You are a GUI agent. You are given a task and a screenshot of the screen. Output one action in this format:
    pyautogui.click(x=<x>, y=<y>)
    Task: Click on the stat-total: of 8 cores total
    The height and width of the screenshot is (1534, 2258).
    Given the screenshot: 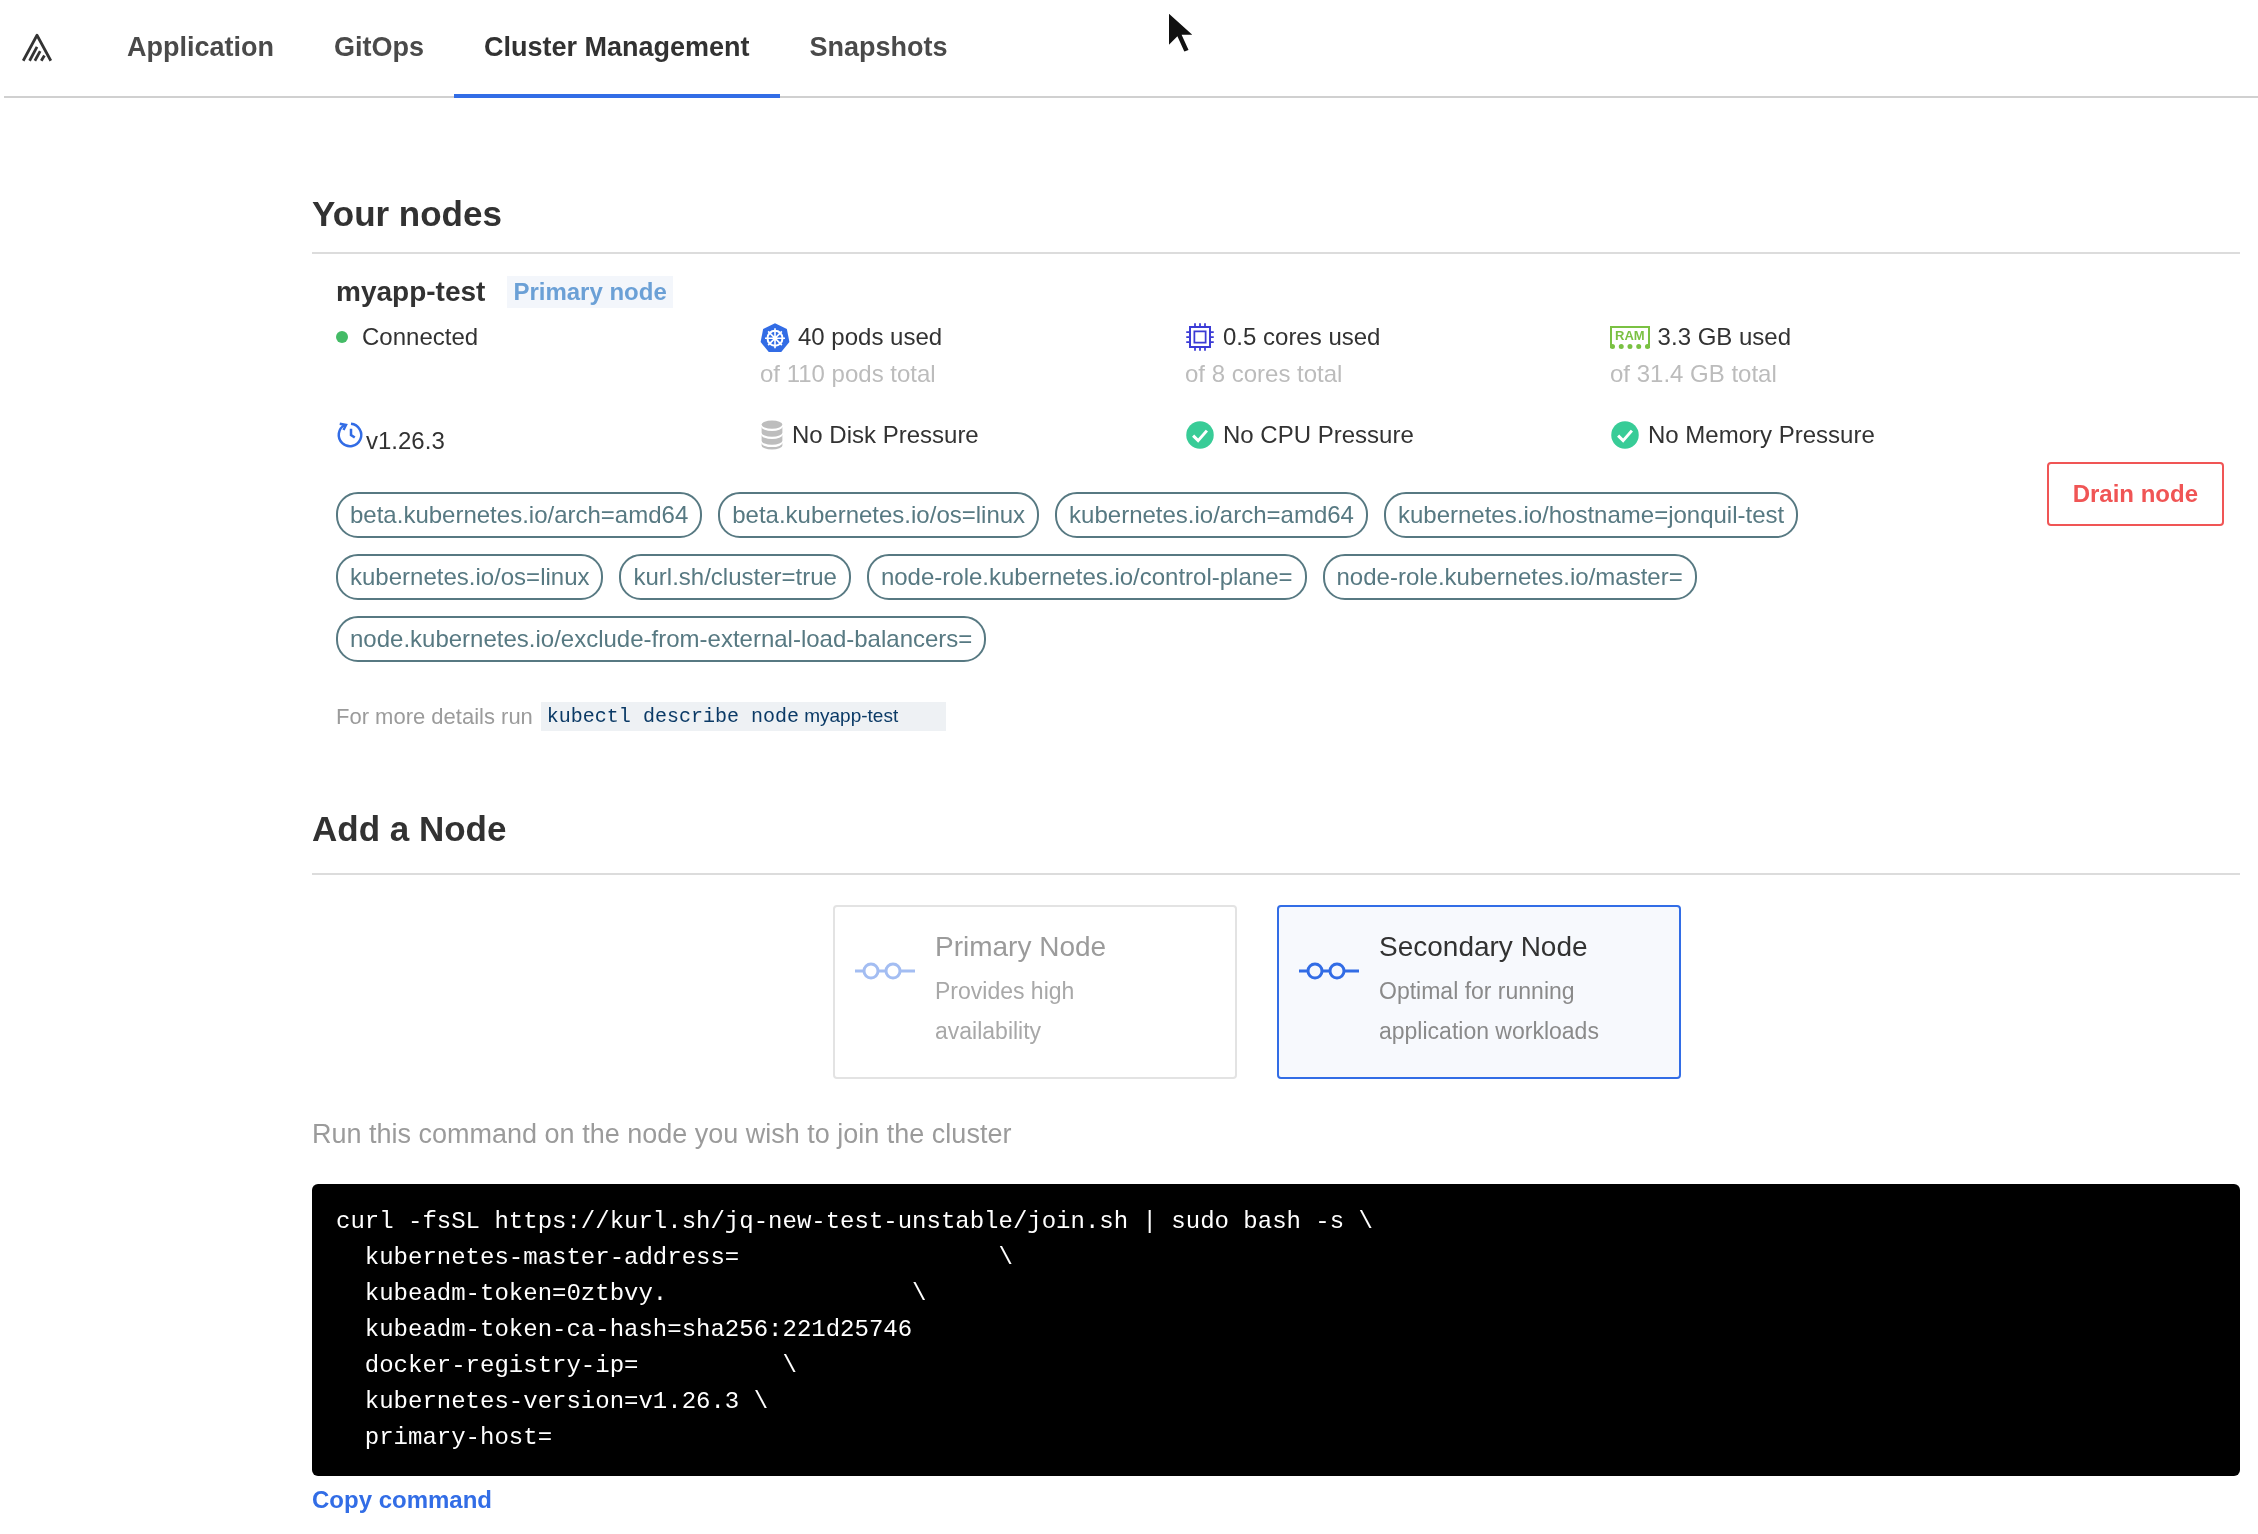 What is the action you would take?
    pyautogui.click(x=1264, y=374)
    